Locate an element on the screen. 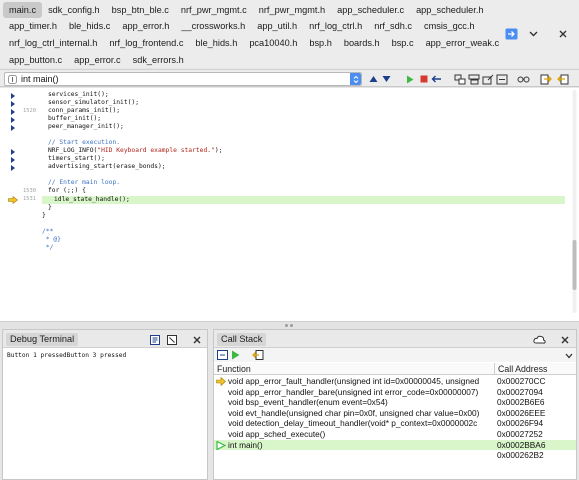 The height and width of the screenshot is (480, 579). tab-app-scheduler-c: app_scheduler.c is located at coordinates (370, 10).